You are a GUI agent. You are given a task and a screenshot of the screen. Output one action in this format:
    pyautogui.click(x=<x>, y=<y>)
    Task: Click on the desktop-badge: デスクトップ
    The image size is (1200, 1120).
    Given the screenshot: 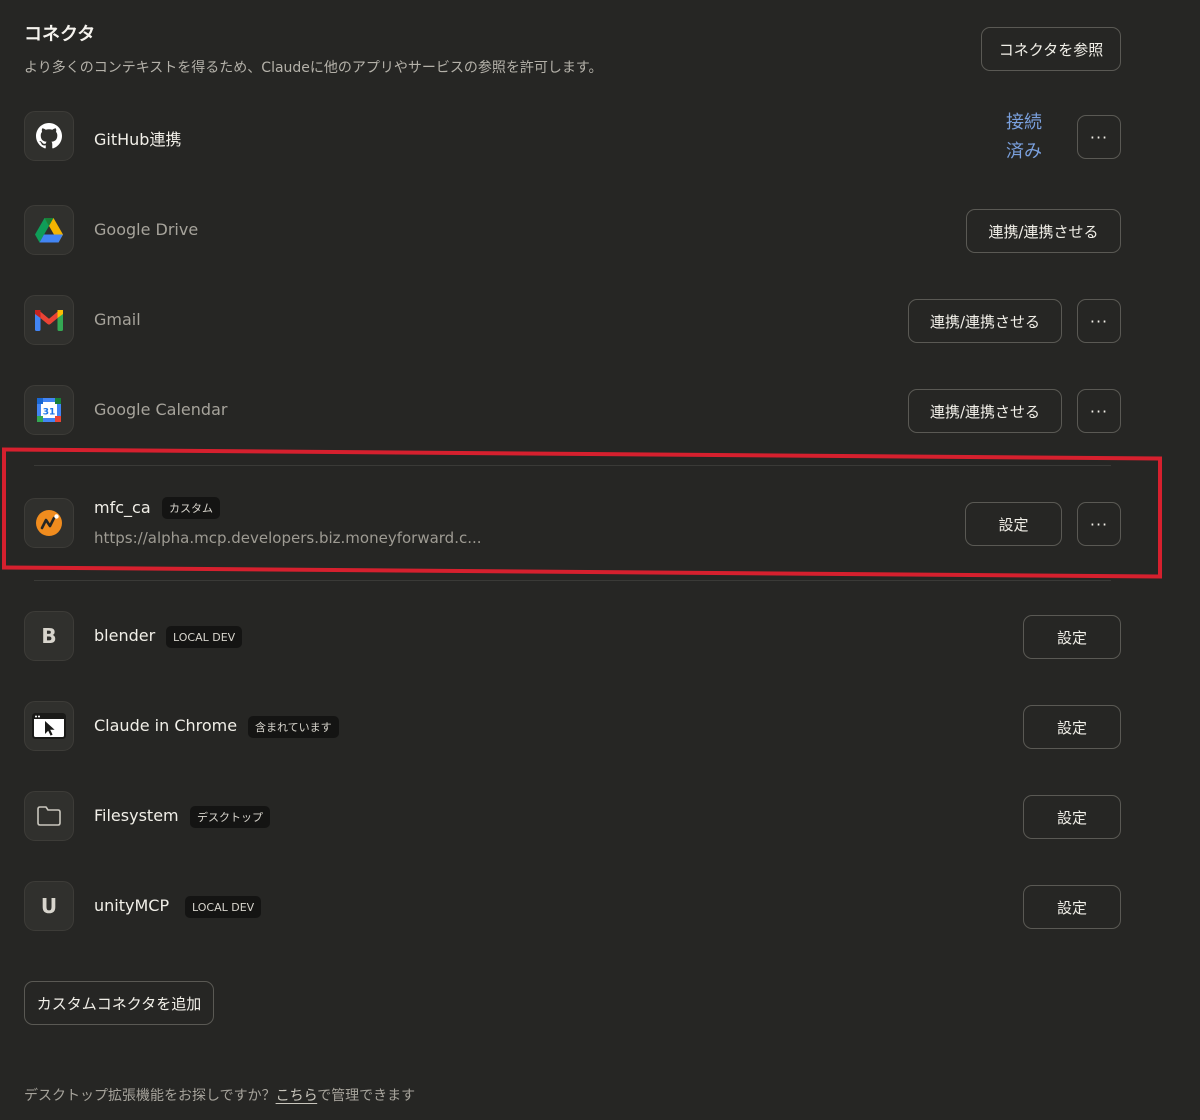 What is the action you would take?
    pyautogui.click(x=230, y=817)
    